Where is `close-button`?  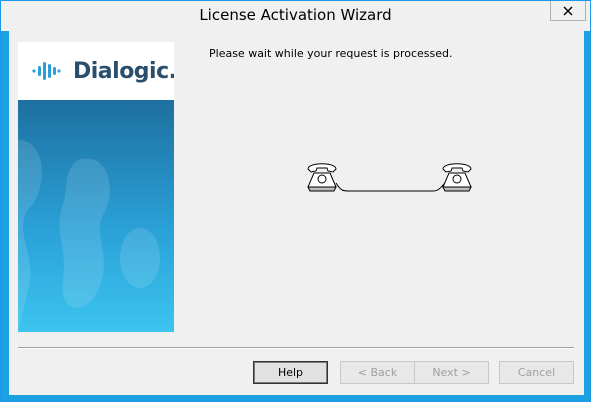 close-button is located at coordinates (568, 11).